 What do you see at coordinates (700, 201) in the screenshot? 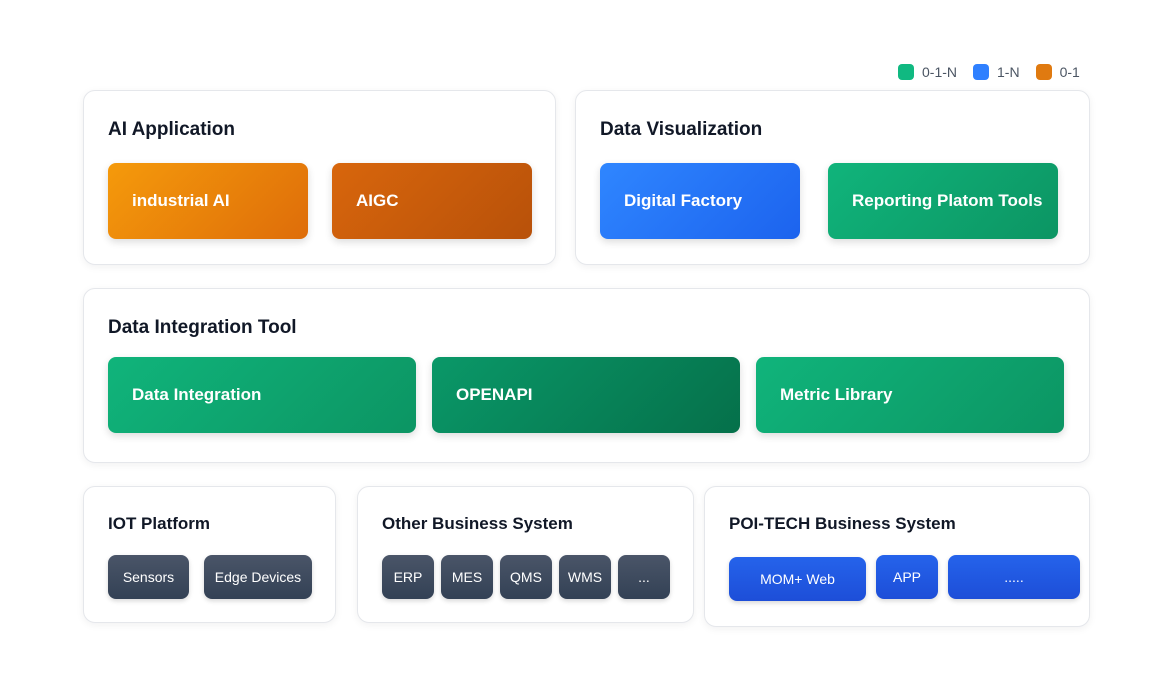
I see `card-digital-factory: Digital Factory` at bounding box center [700, 201].